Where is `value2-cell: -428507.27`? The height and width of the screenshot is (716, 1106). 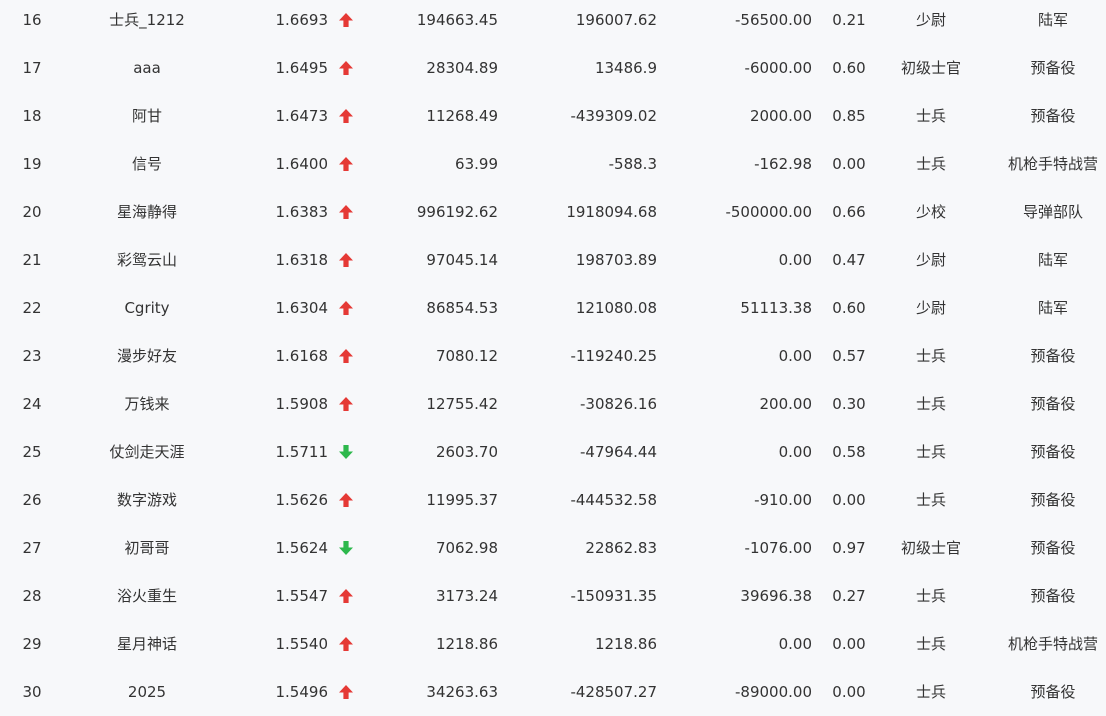
value2-cell: -428507.27 is located at coordinates (613, 692).